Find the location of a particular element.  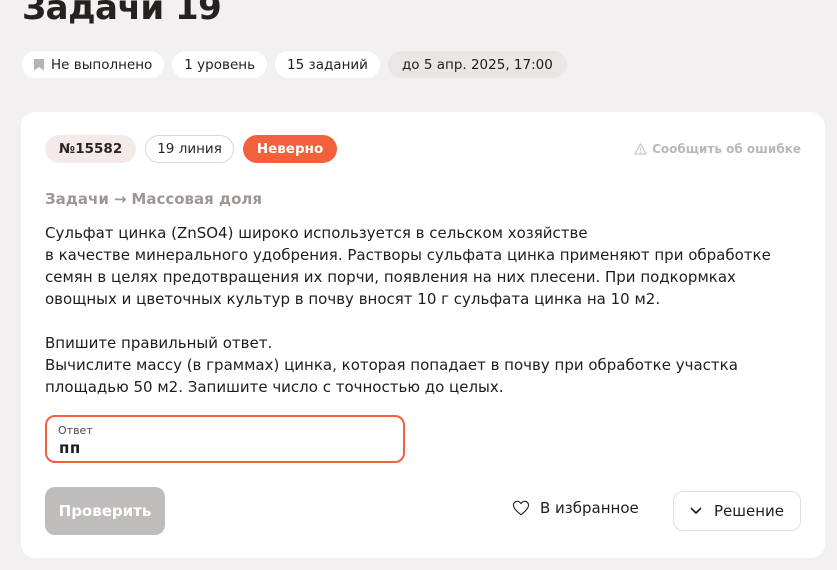

solution-button: Решение is located at coordinates (737, 511).